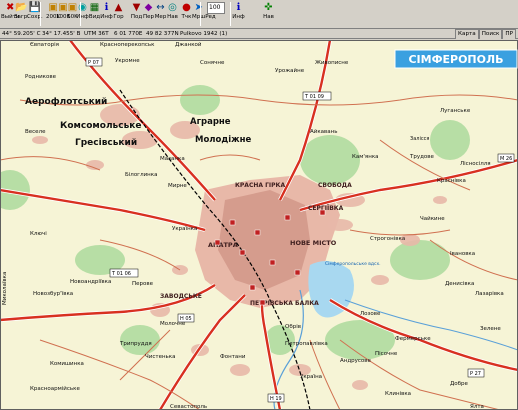 Image resolution: width=518 pixels, height=410 pixels. I want to click on toolbar-button-label: Гор, so click(118, 17).